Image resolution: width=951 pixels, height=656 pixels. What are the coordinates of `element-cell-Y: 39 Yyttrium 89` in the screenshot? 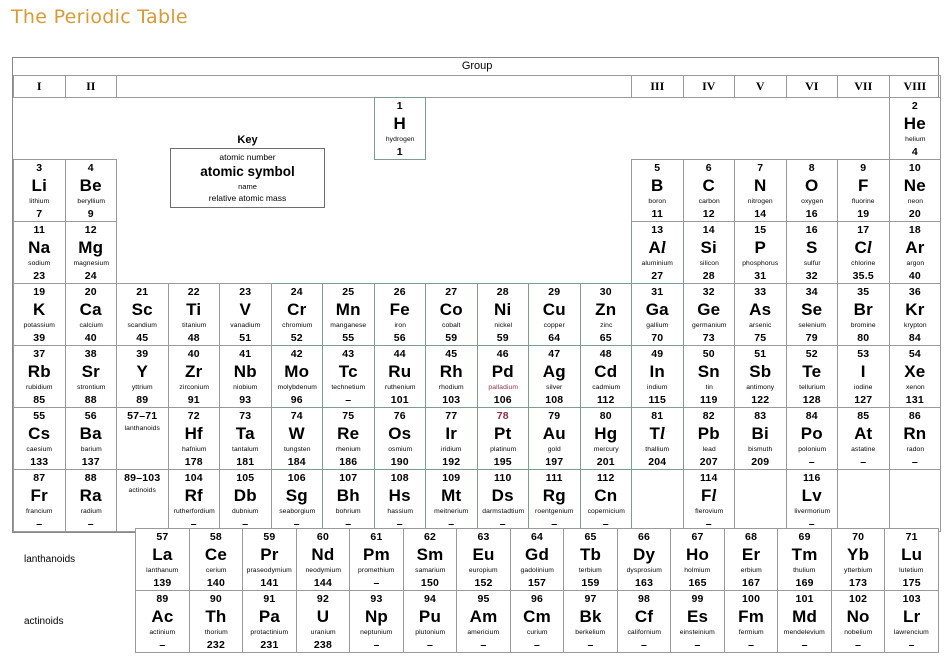 It's located at (142, 376).